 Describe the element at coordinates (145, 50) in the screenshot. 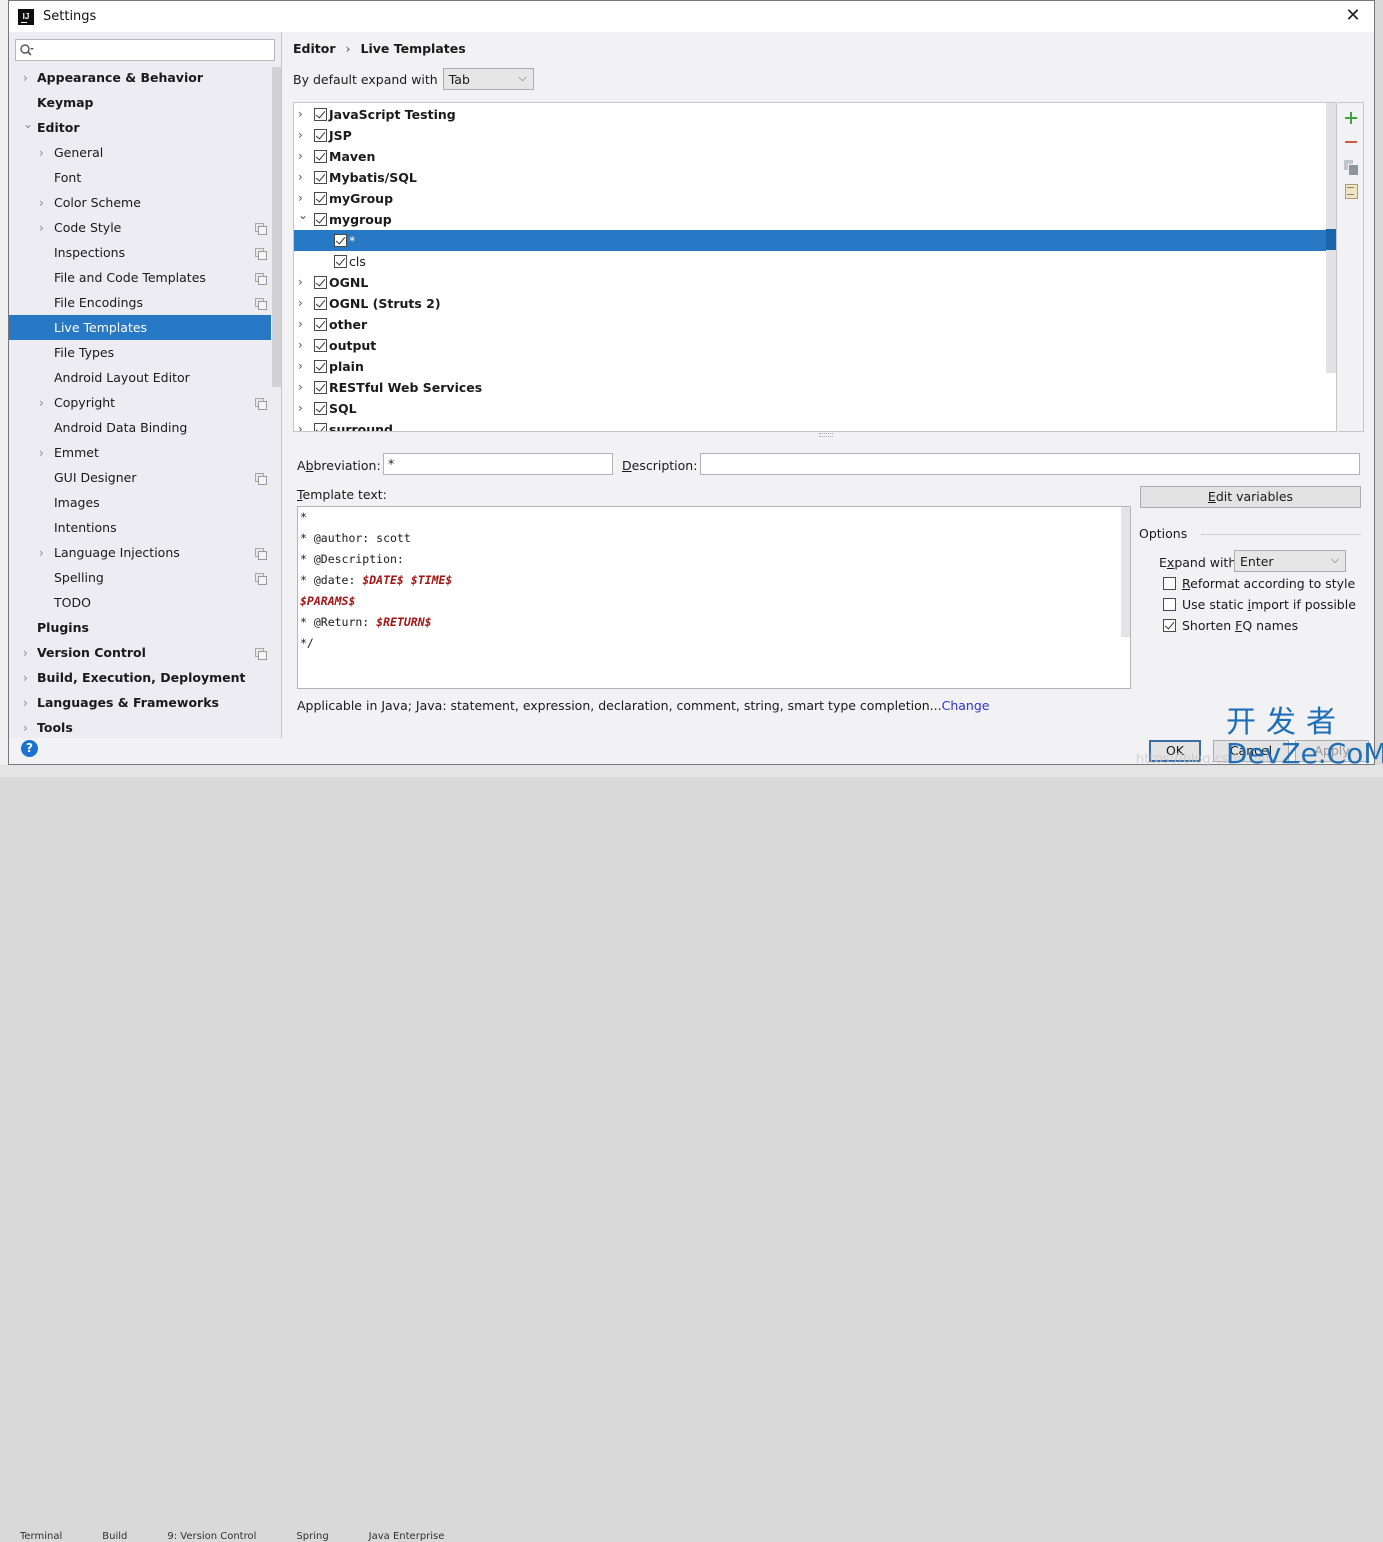

I see `search-input` at that location.